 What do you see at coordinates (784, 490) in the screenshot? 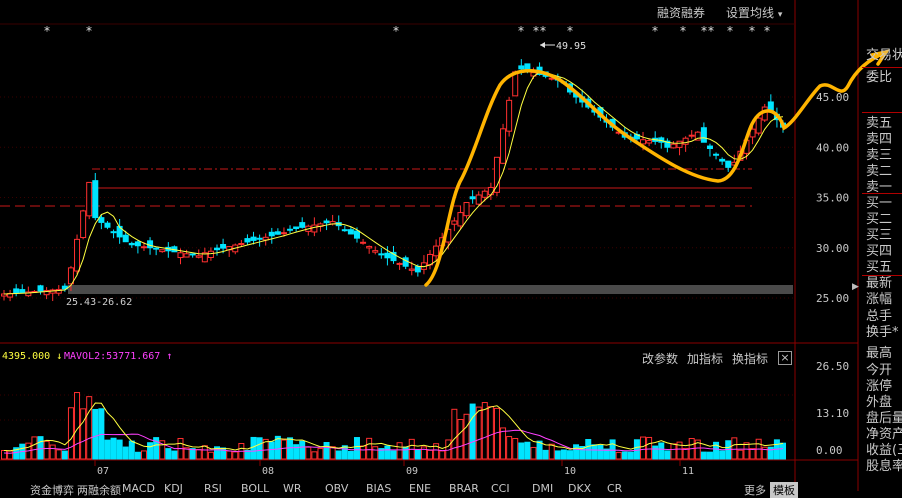
I see `template-tab: 模板` at bounding box center [784, 490].